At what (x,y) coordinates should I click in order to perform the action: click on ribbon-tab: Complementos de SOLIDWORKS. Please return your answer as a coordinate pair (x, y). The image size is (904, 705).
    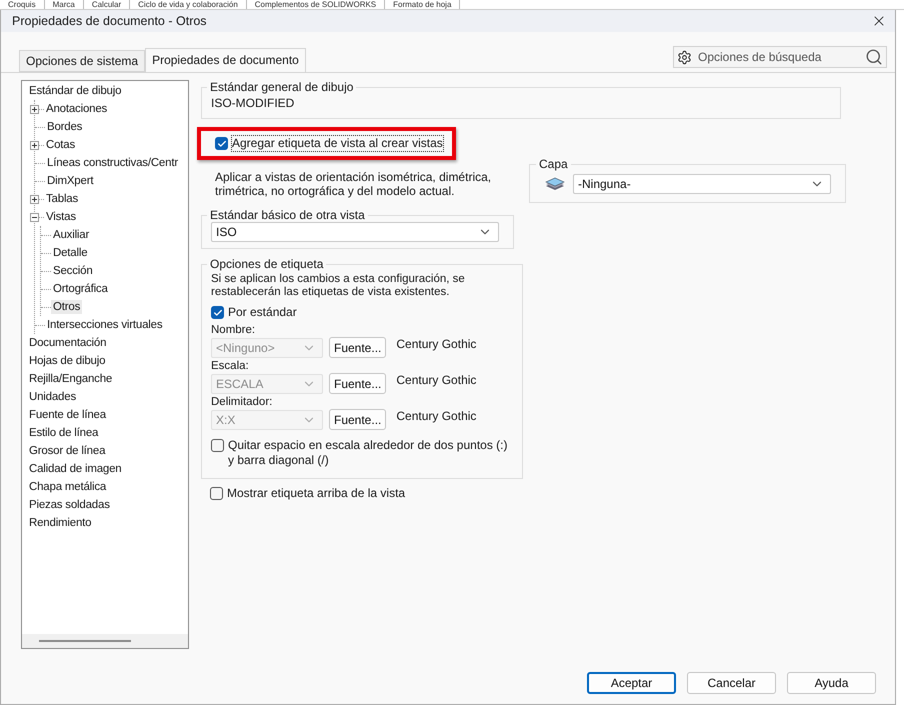
    Looking at the image, I should click on (316, 4).